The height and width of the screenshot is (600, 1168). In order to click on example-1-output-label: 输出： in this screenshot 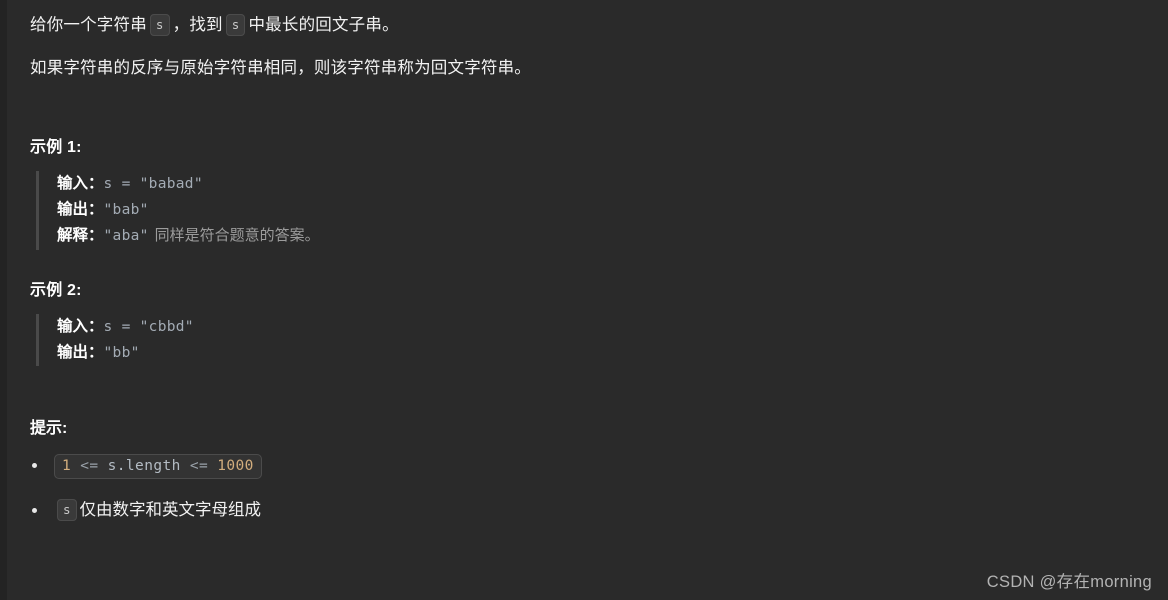, I will do `click(80, 210)`.